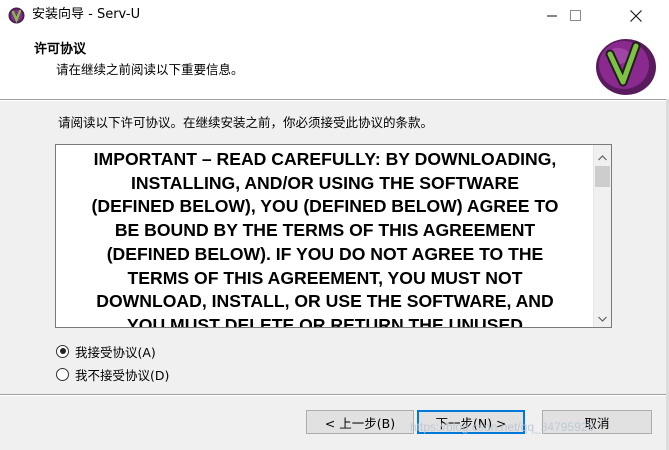 This screenshot has width=669, height=450. I want to click on app-icon, so click(16, 15).